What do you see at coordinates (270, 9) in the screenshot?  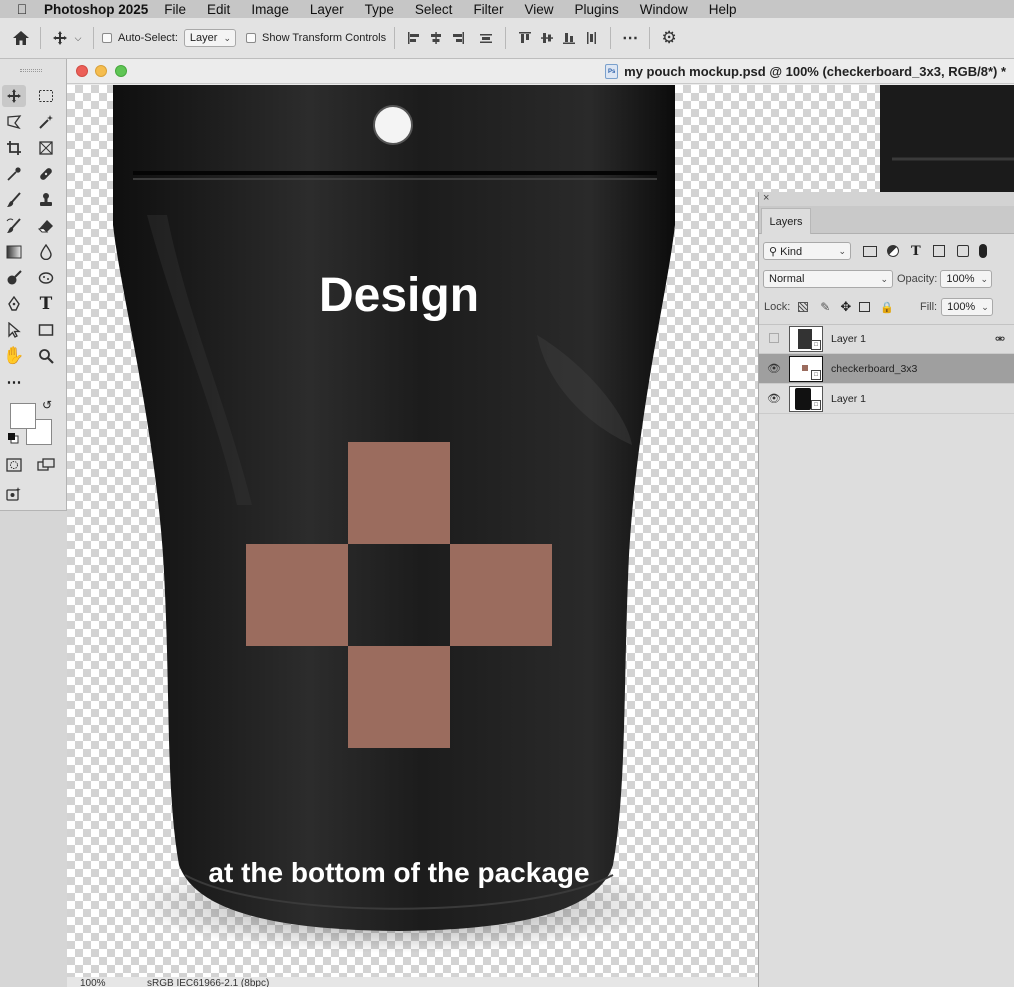 I see `menu-image: Image` at bounding box center [270, 9].